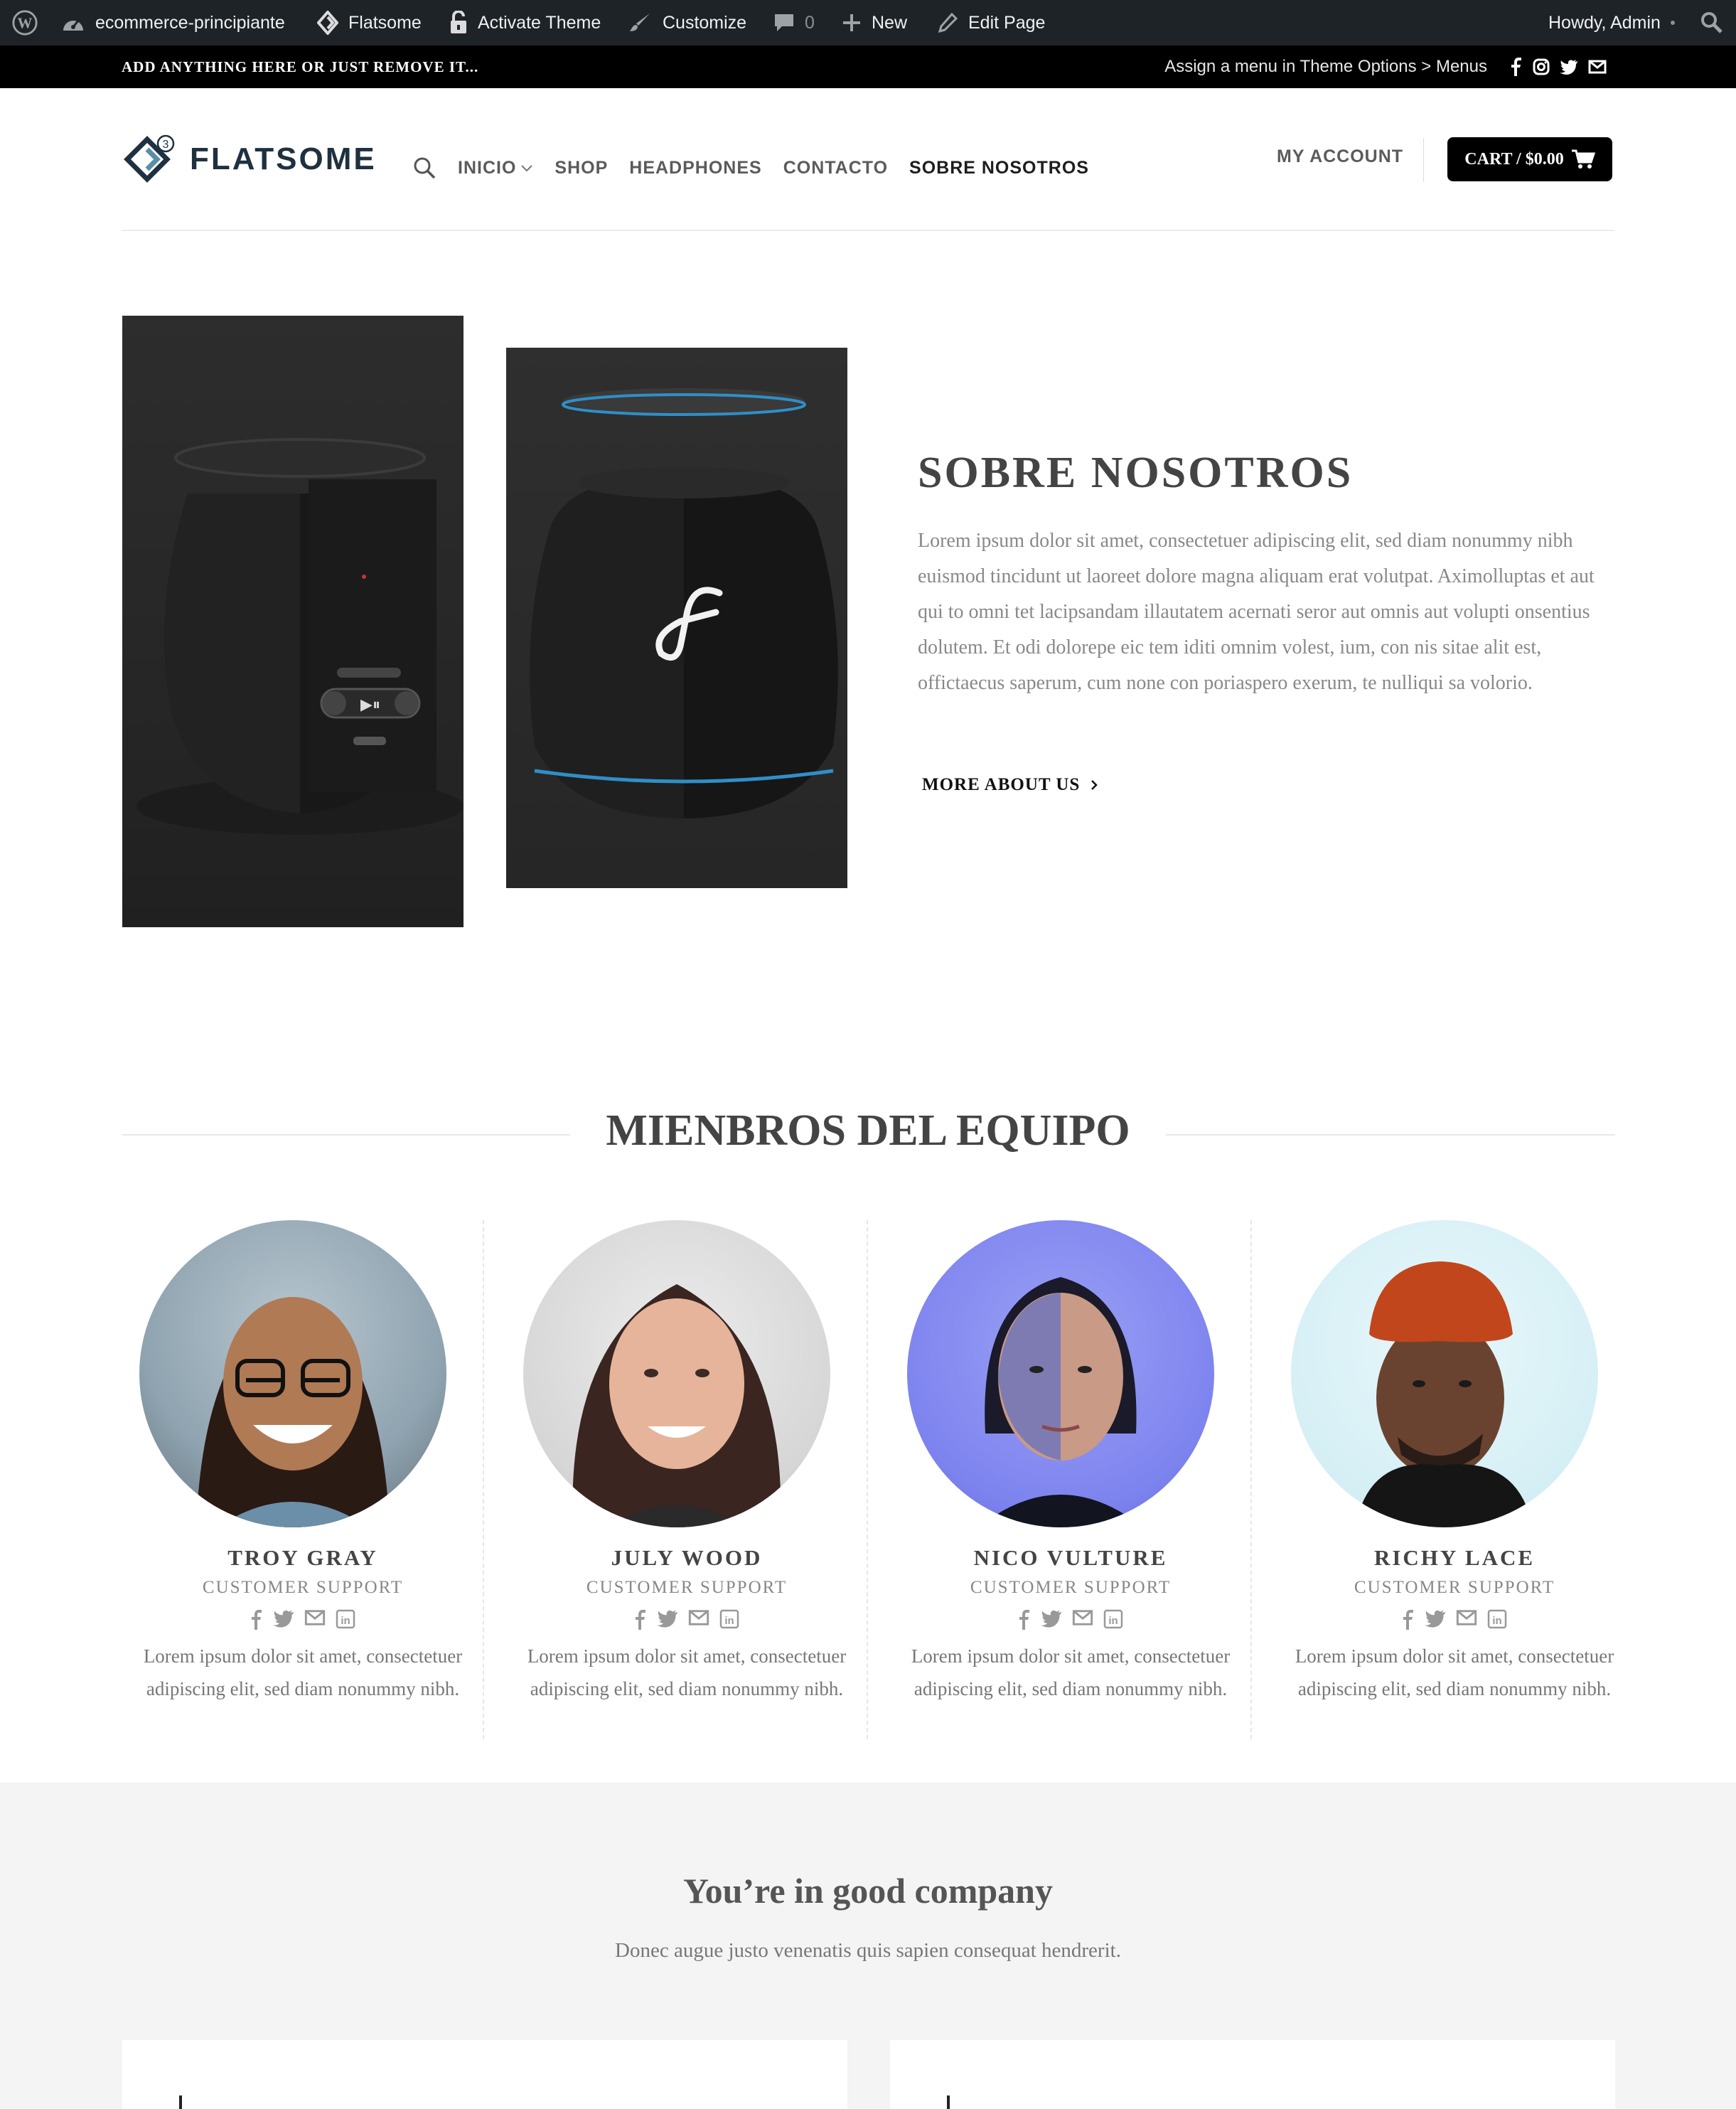  I want to click on site-name: ecommerce-principiante, so click(190, 22).